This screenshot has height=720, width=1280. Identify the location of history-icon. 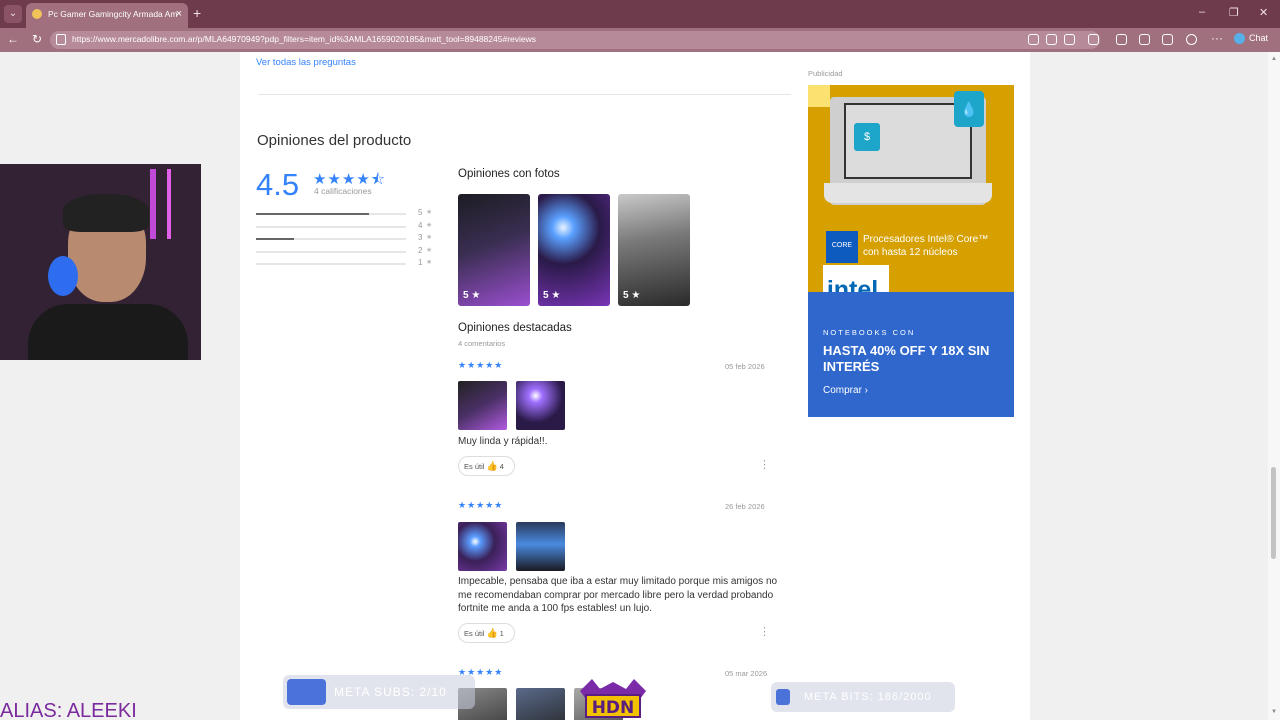
(1167, 39).